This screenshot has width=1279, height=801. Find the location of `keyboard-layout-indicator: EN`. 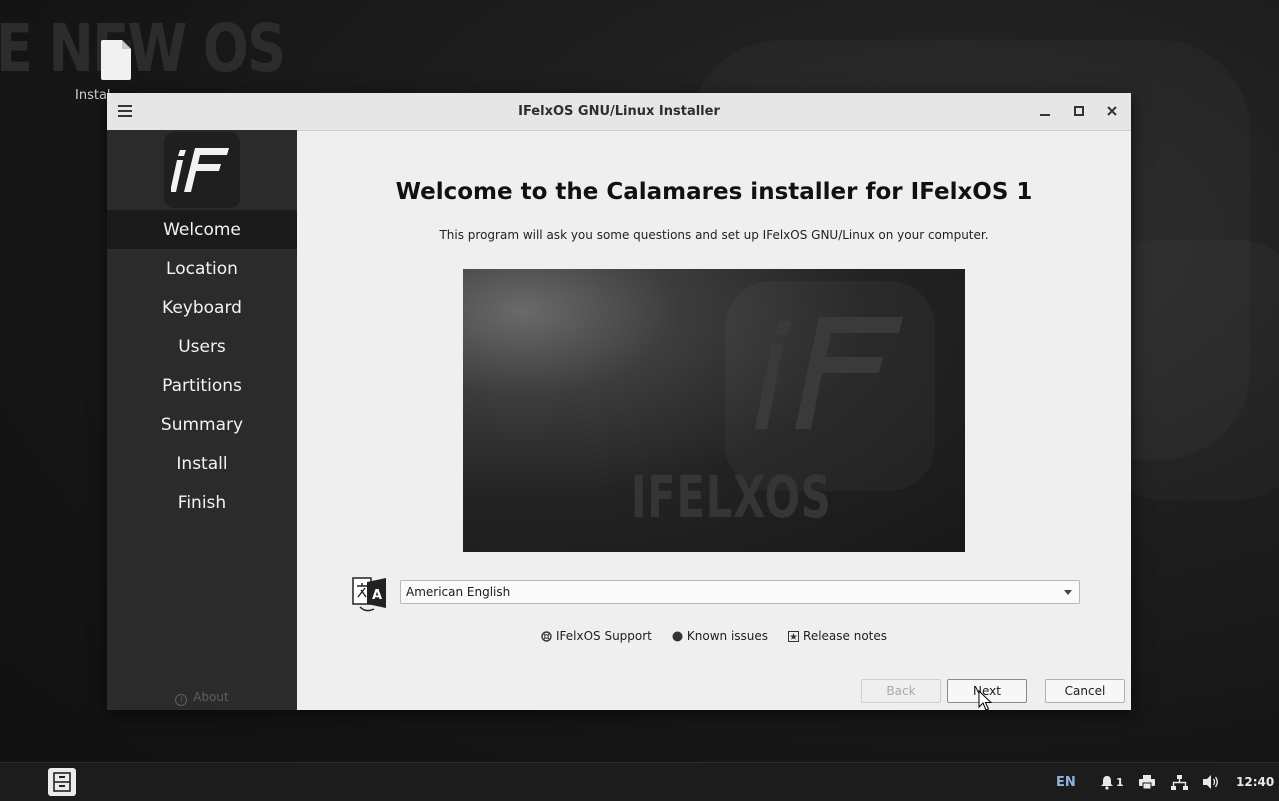

keyboard-layout-indicator: EN is located at coordinates (1066, 782).